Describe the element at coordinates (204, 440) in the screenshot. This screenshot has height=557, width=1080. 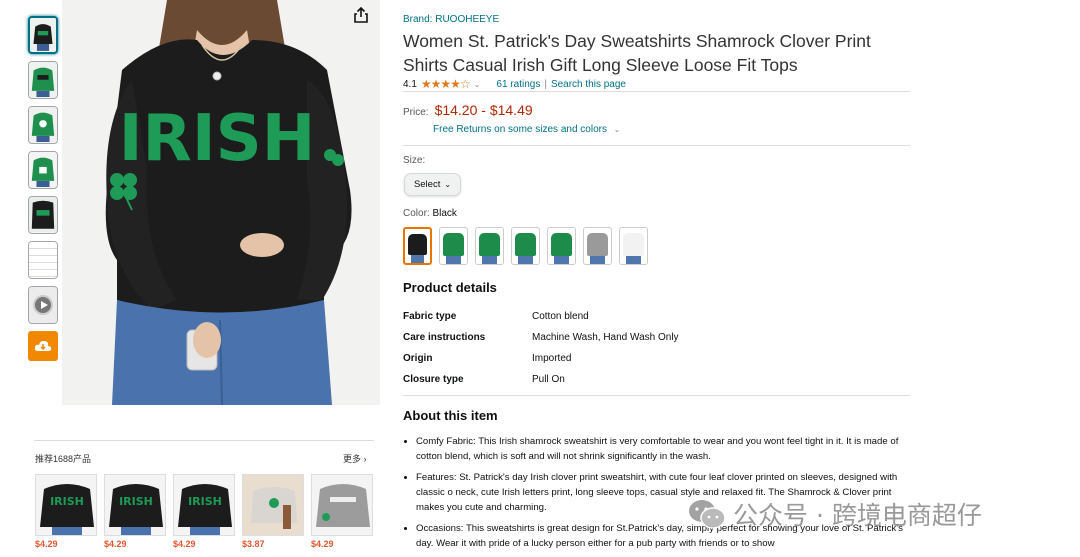
I see `recommend-divider` at that location.